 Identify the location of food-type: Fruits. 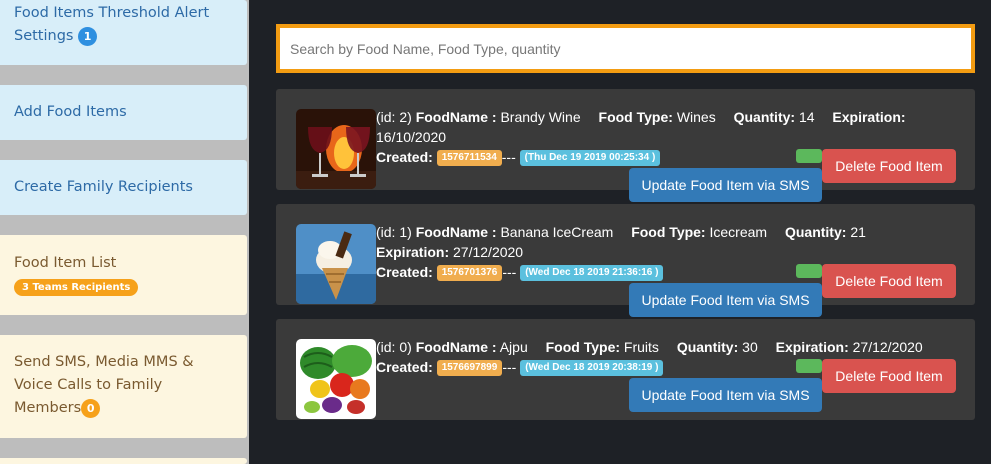
(641, 347).